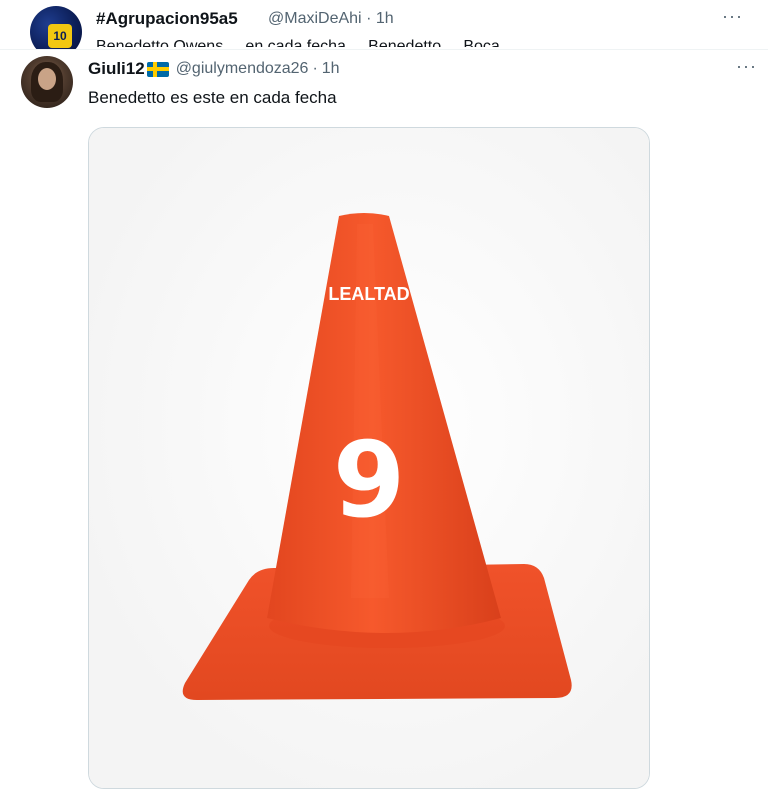 This screenshot has height=789, width=768. I want to click on avatar, so click(47, 82).